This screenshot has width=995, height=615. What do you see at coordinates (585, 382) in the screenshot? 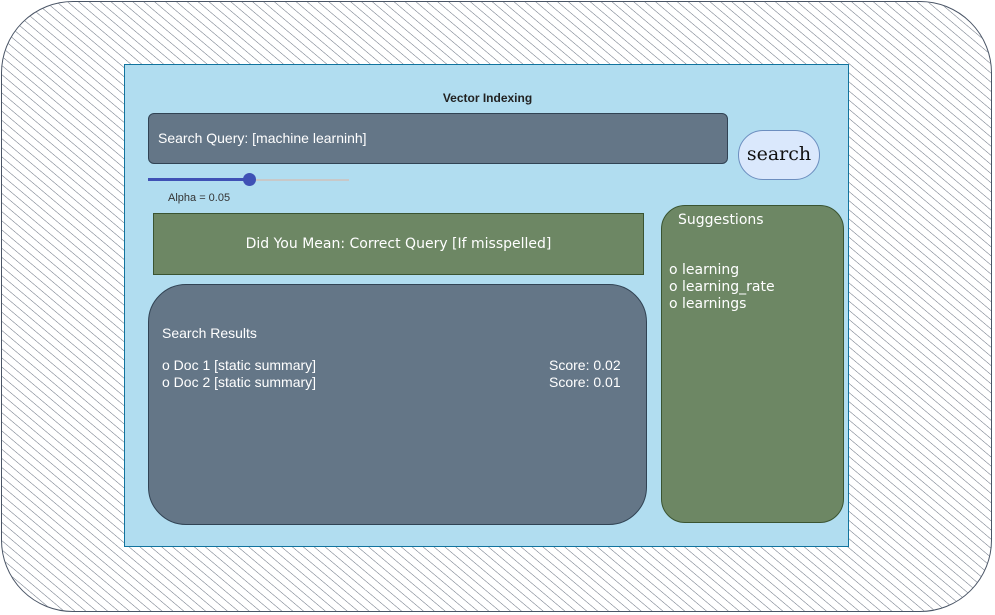
I see `result-score: Score: 0.01` at bounding box center [585, 382].